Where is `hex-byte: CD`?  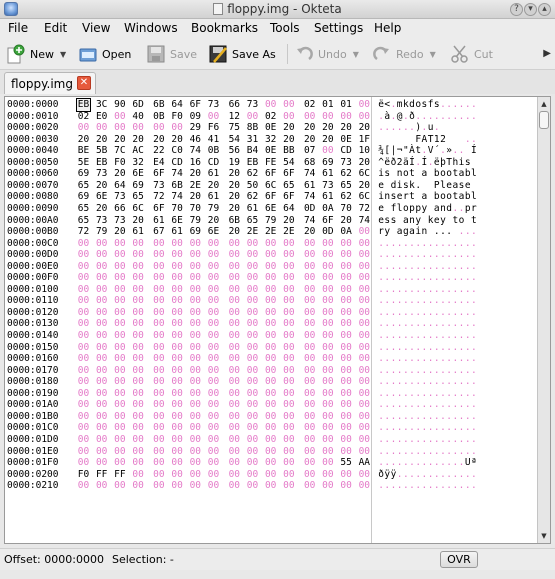
hex-byte: CD is located at coordinates (177, 163).